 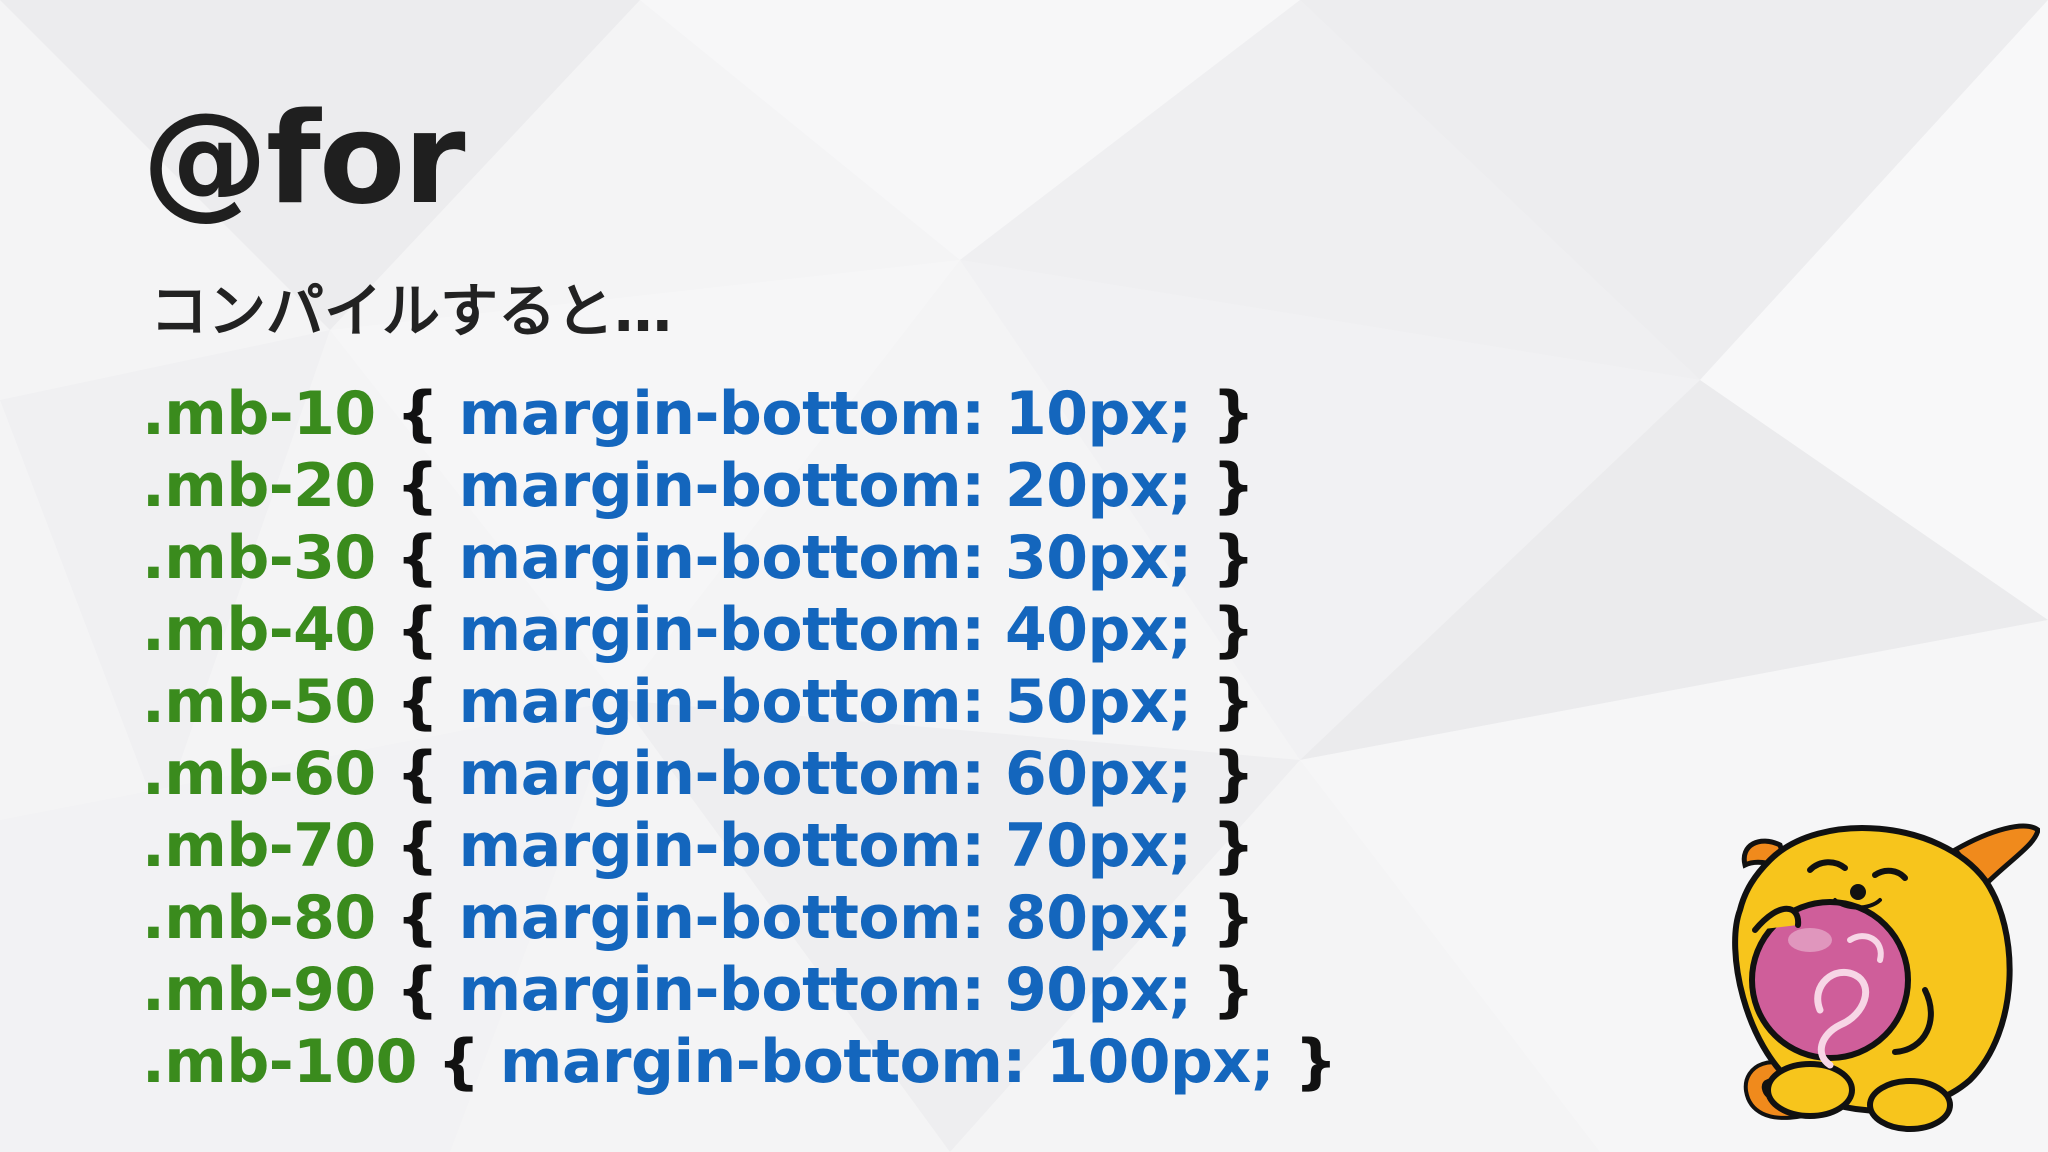 What do you see at coordinates (259, 414) in the screenshot?
I see `css-selector: .mb-10` at bounding box center [259, 414].